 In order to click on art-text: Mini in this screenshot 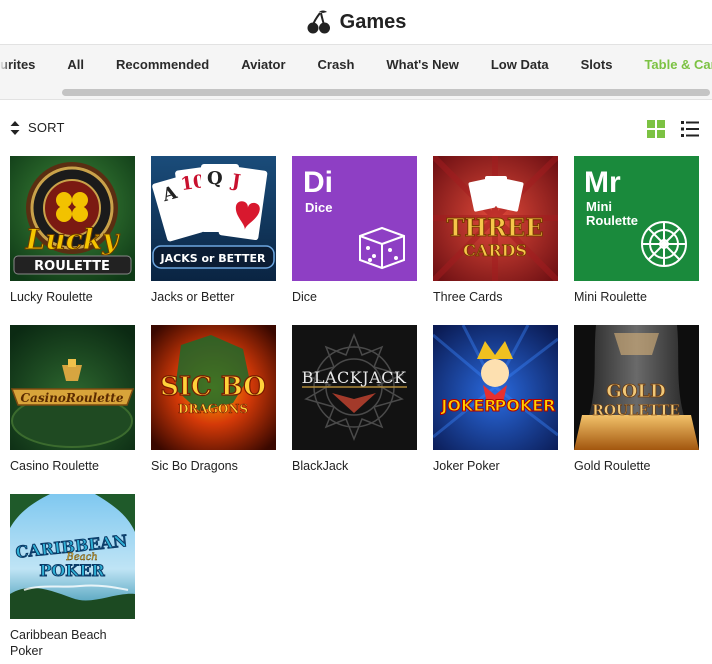, I will do `click(599, 206)`.